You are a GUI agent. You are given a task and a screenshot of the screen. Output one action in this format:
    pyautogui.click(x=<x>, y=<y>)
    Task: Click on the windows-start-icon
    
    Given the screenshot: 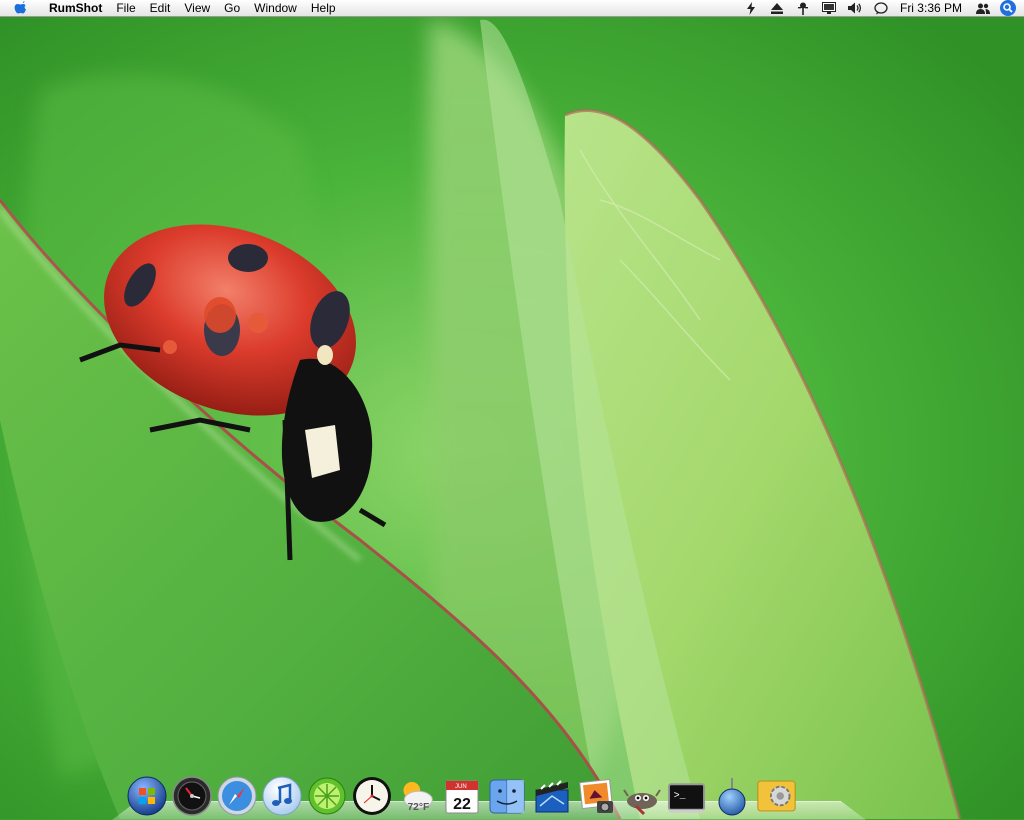 What is the action you would take?
    pyautogui.click(x=146, y=796)
    